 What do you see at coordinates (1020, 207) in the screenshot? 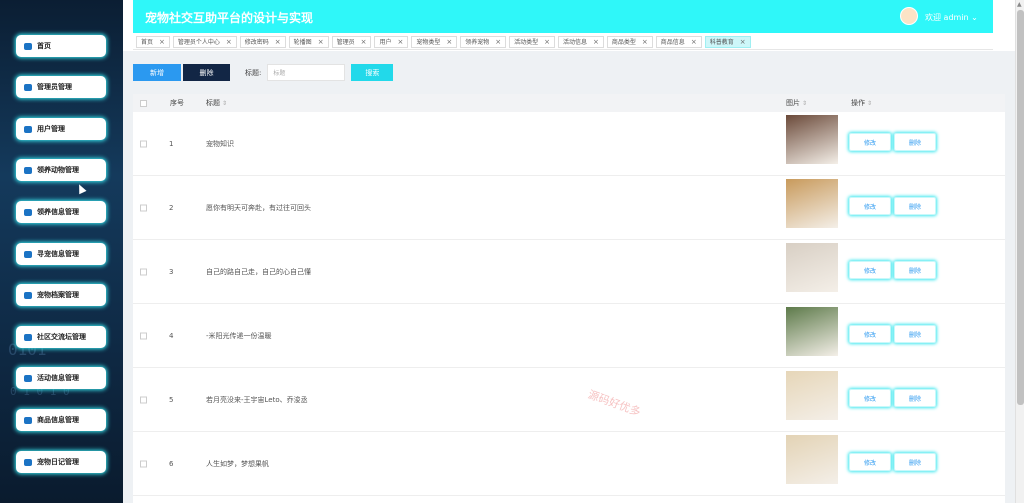
I see `scrollbar-thumb` at bounding box center [1020, 207].